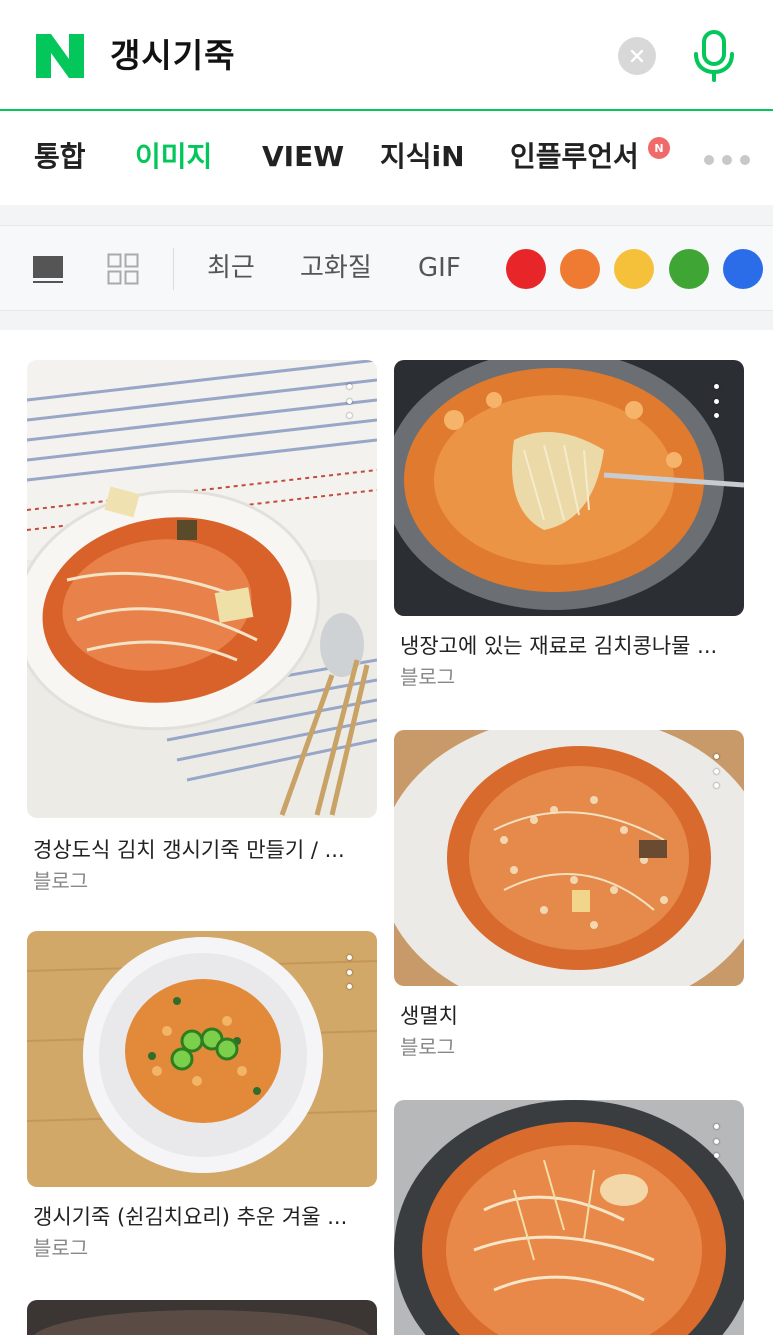  Describe the element at coordinates (173, 157) in the screenshot. I see `tab-images: 이미지` at that location.